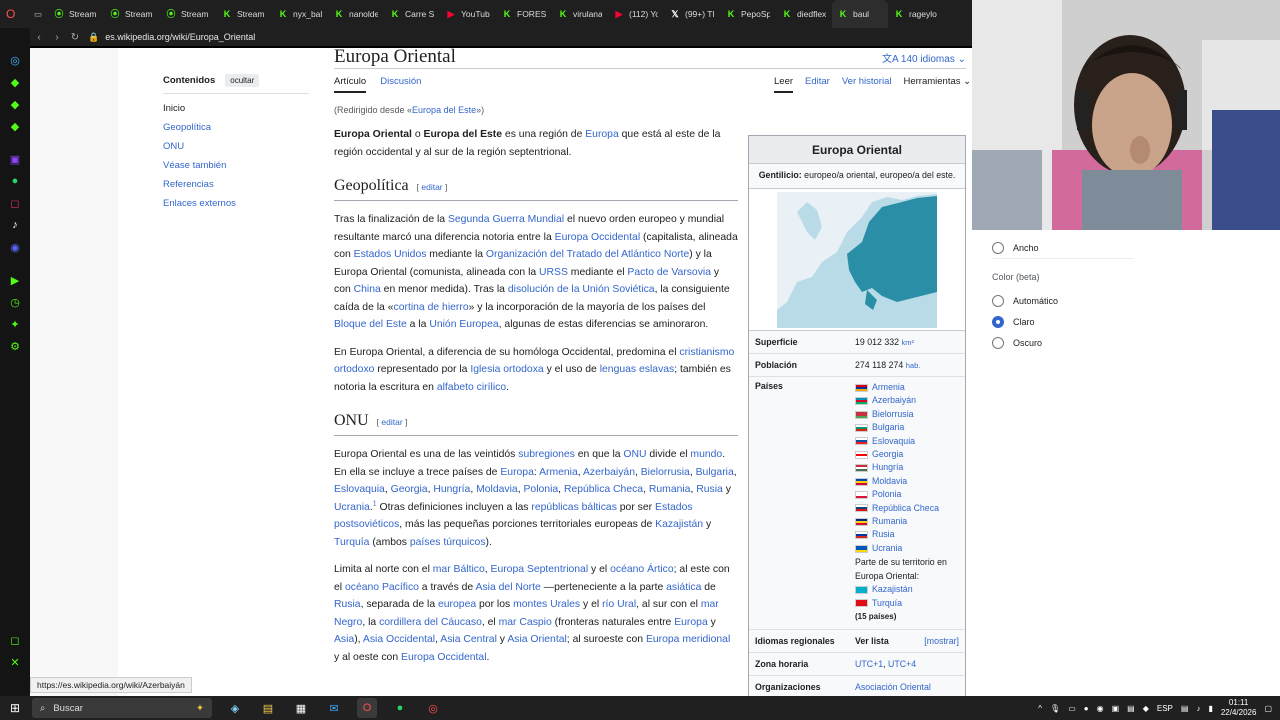 The height and width of the screenshot is (720, 1280). Describe the element at coordinates (448, 542) in the screenshot. I see `link-paises-turquicos: países túrquicos` at that location.